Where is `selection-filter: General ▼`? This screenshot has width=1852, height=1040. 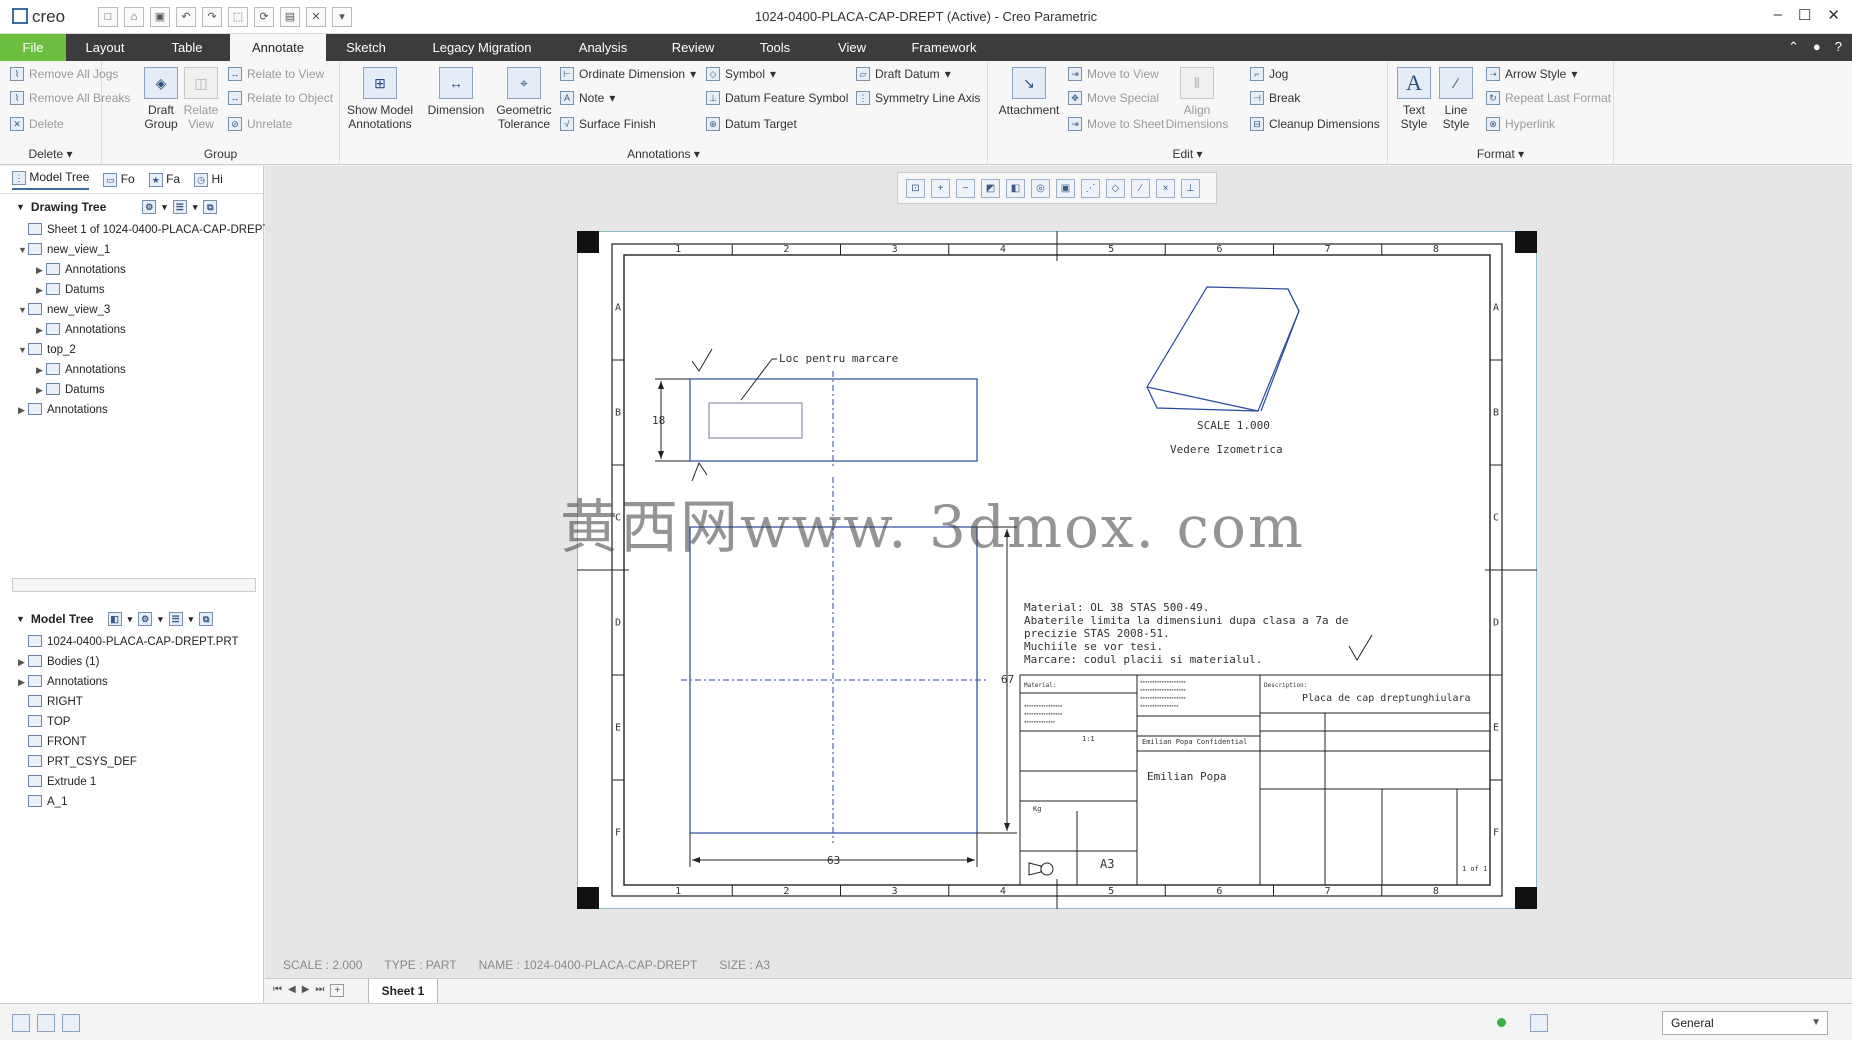
selection-filter: General ▼ is located at coordinates (1745, 1023).